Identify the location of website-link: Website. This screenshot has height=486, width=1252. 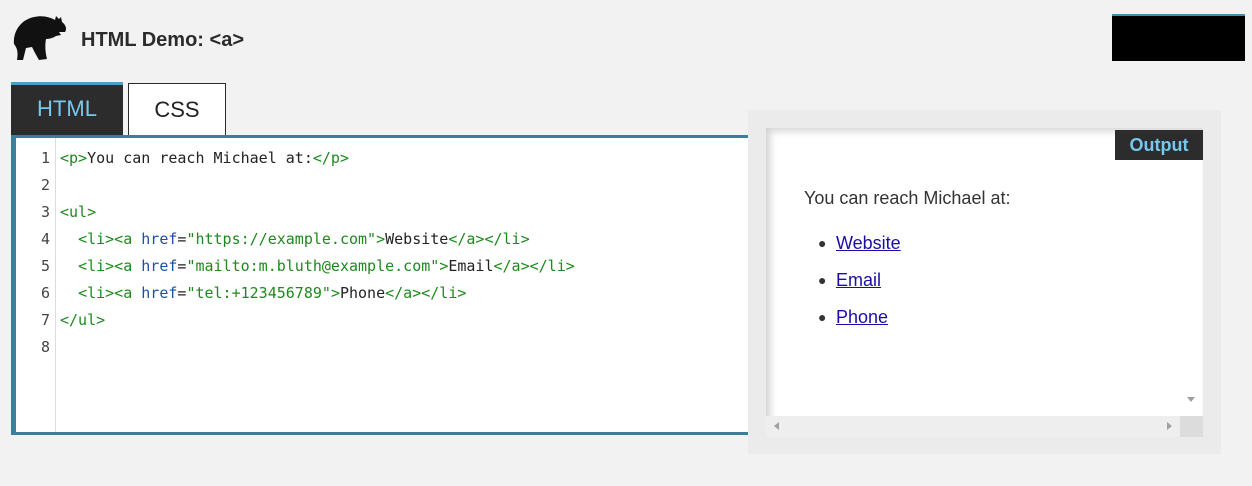
(868, 243).